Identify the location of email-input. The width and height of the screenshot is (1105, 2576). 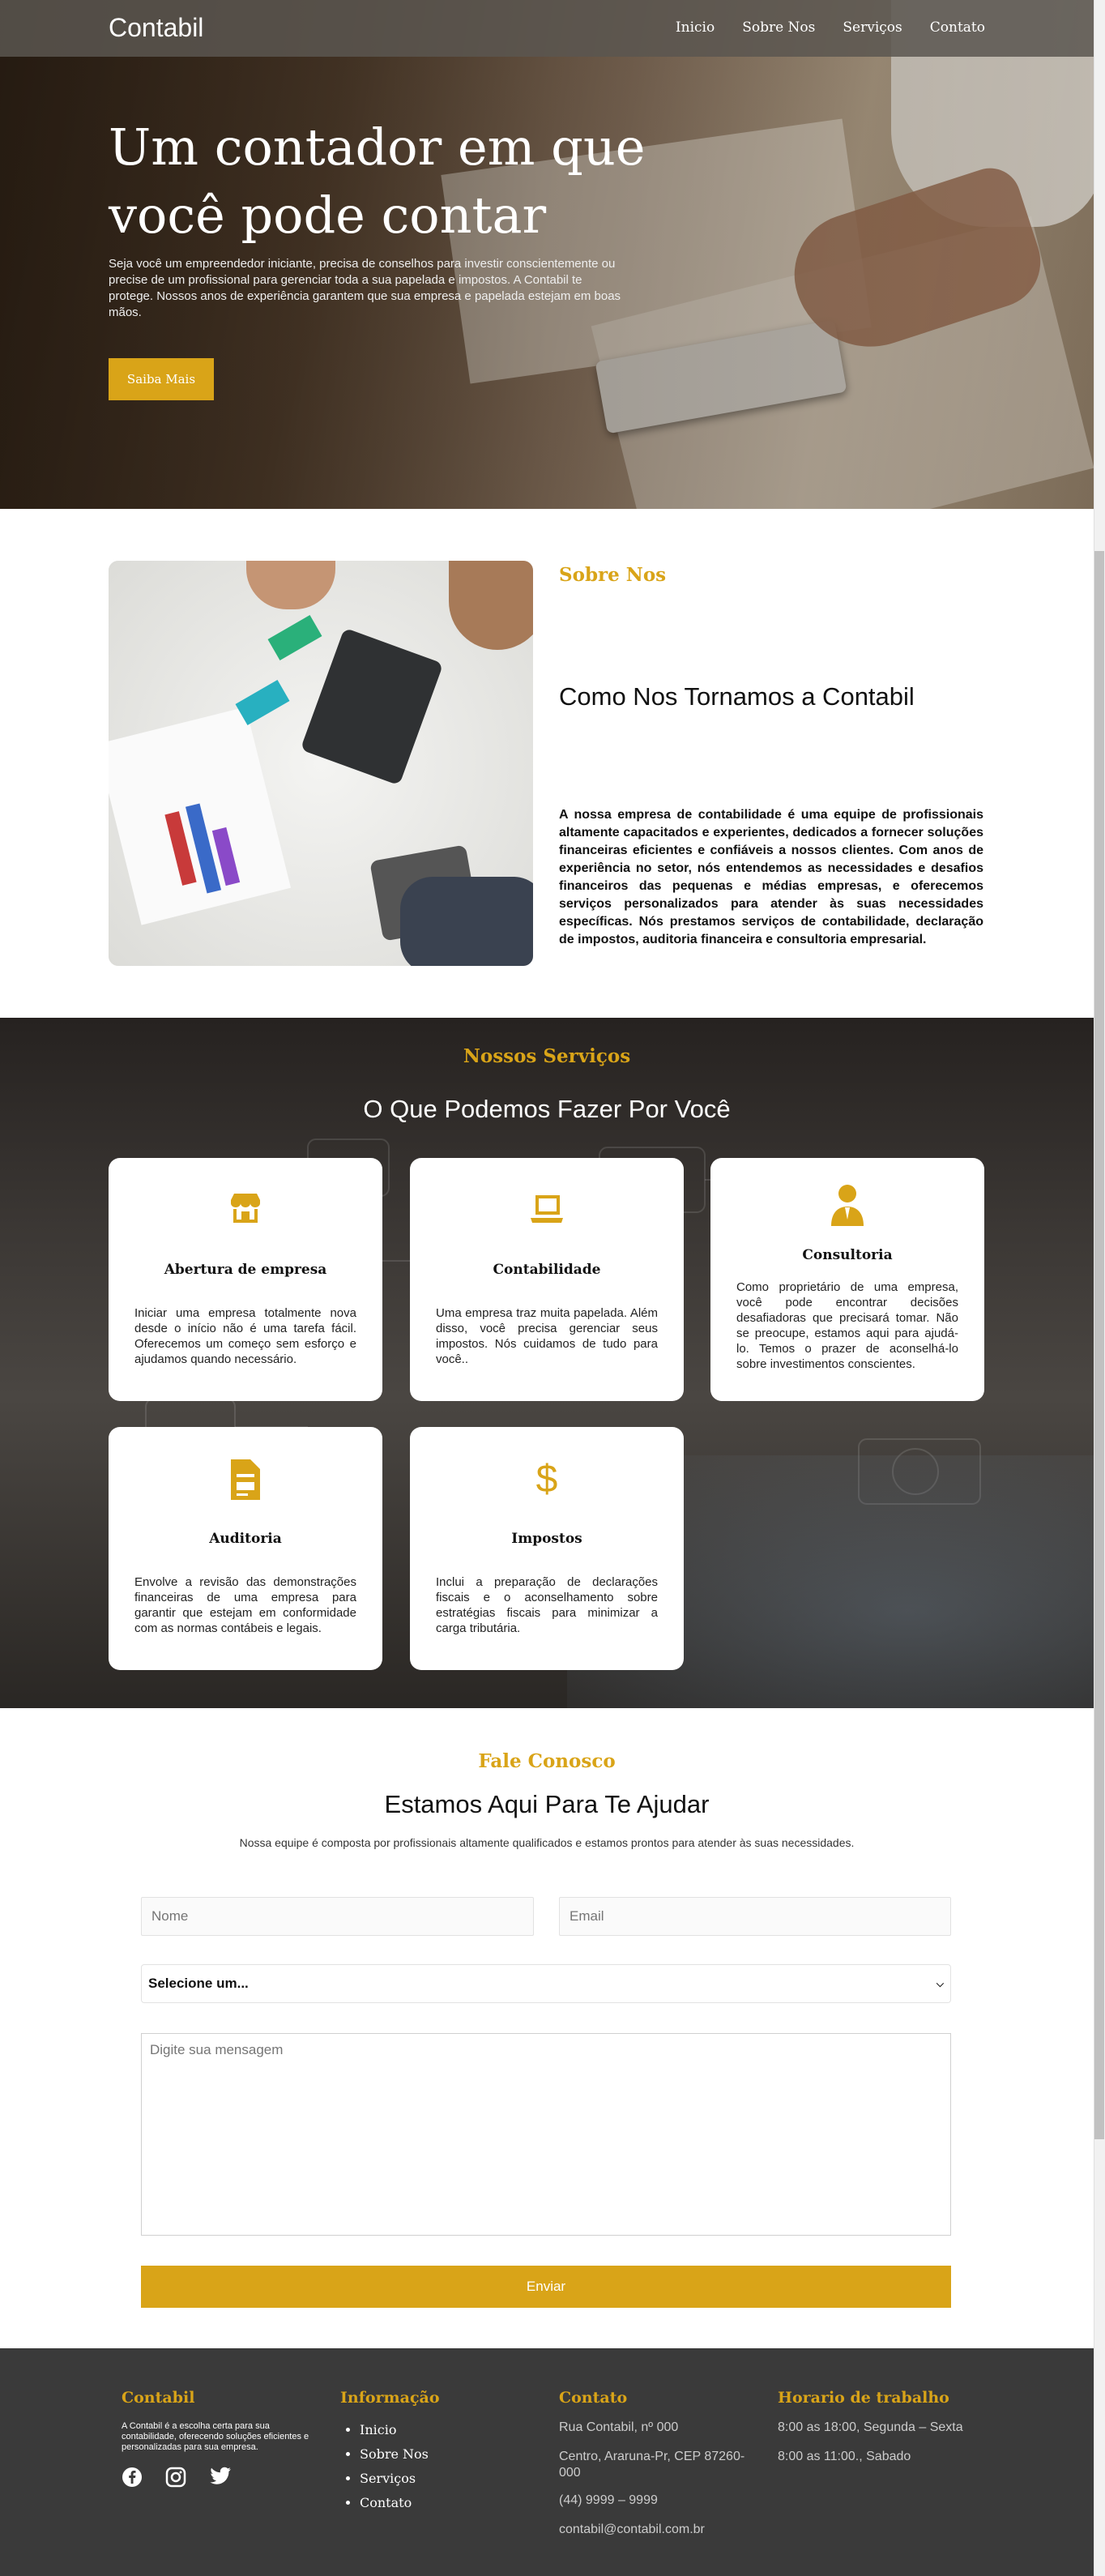
(755, 1916).